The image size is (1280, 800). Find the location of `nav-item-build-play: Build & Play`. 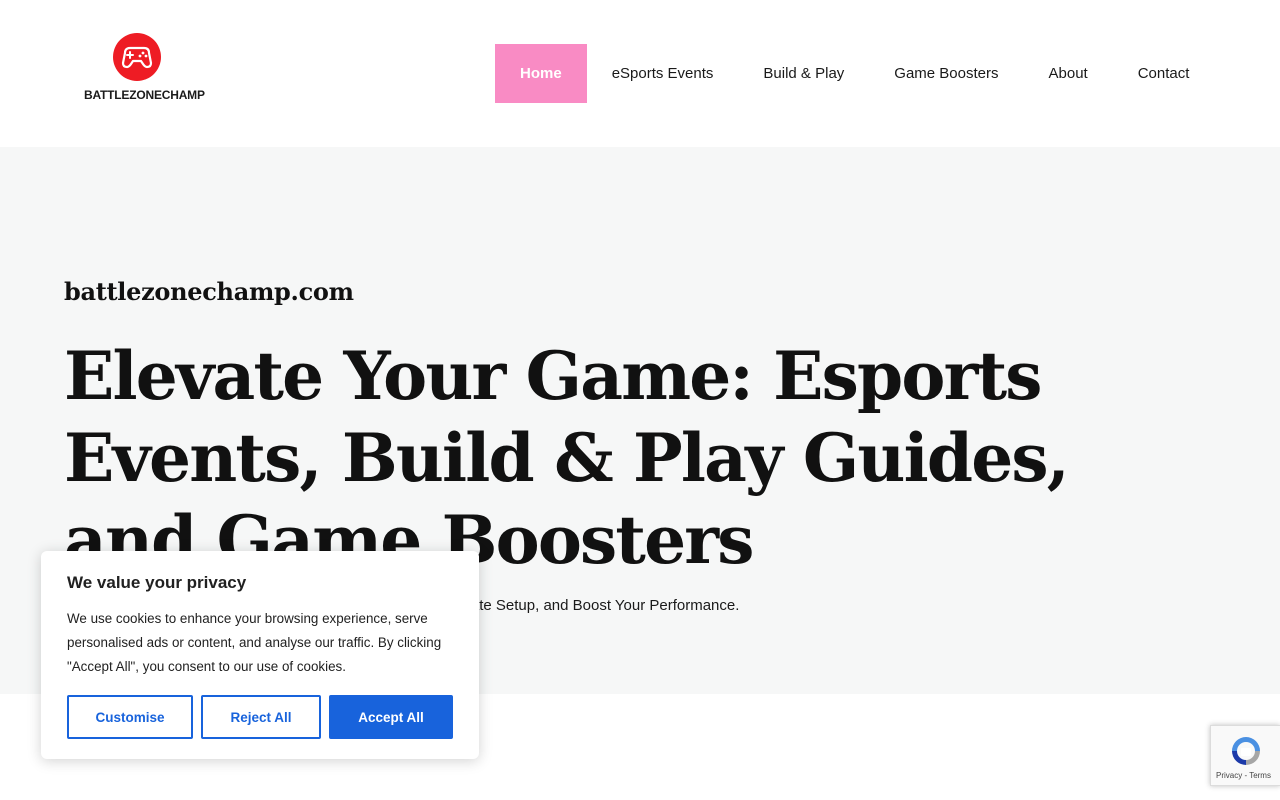

nav-item-build-play: Build & Play is located at coordinates (803, 73).